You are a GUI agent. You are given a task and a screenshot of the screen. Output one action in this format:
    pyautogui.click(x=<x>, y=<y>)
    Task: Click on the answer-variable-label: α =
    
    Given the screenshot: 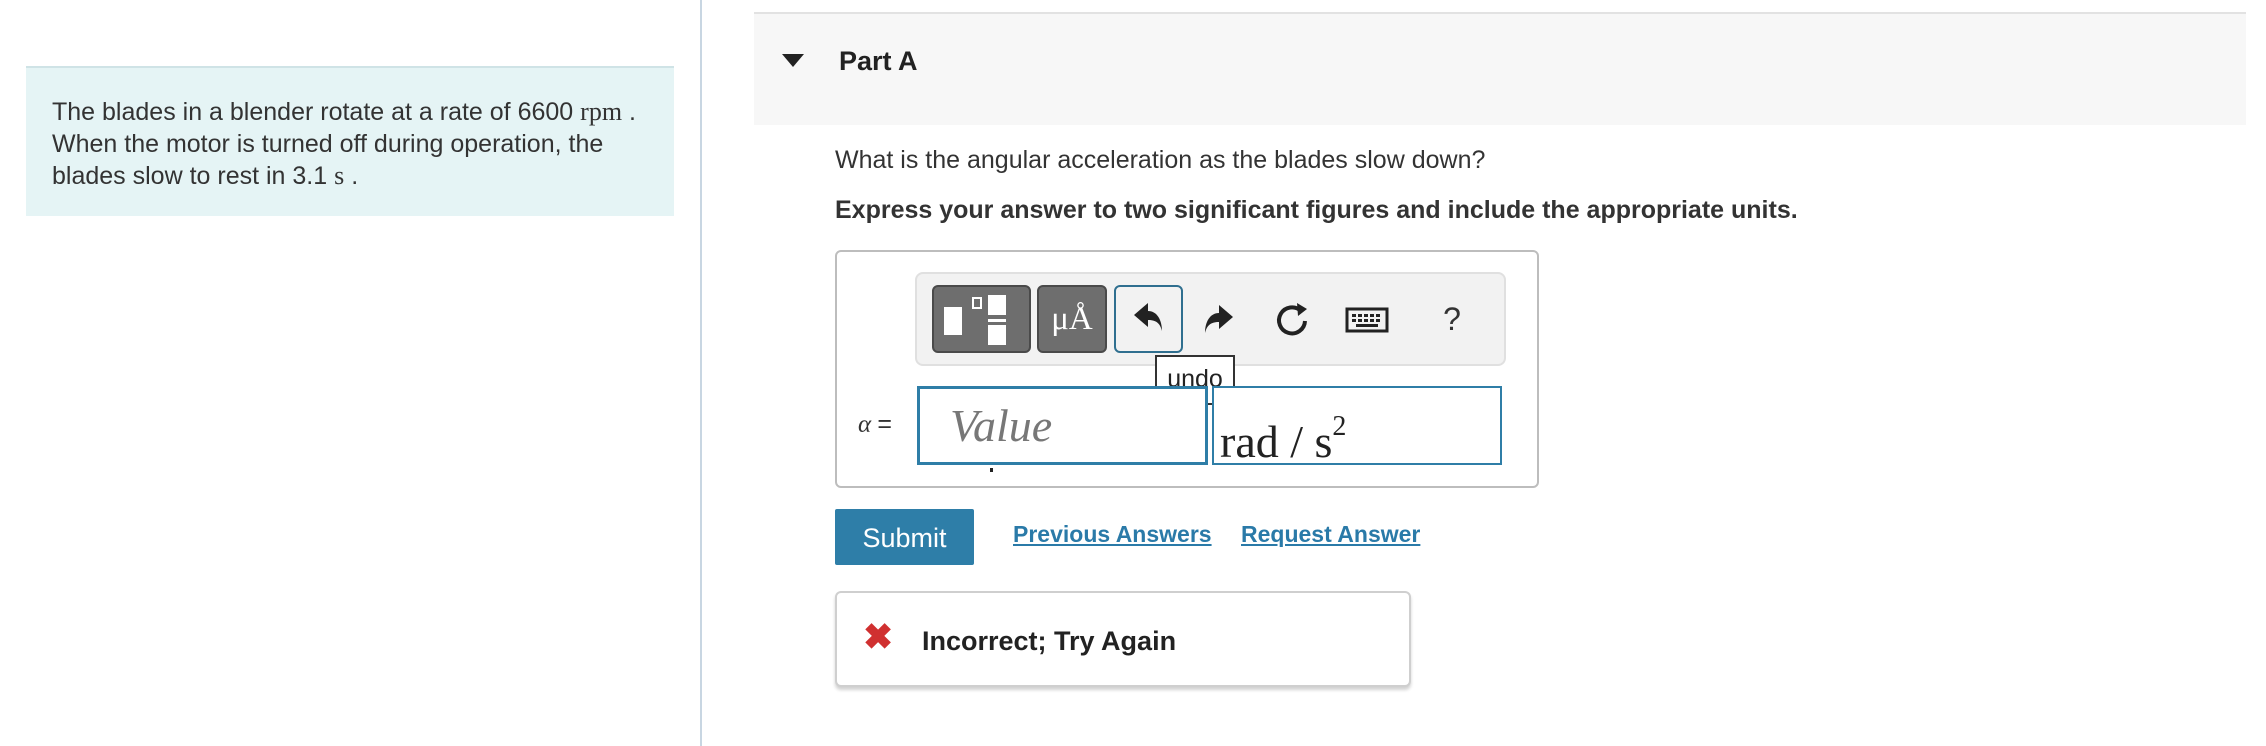 What is the action you would take?
    pyautogui.click(x=875, y=424)
    